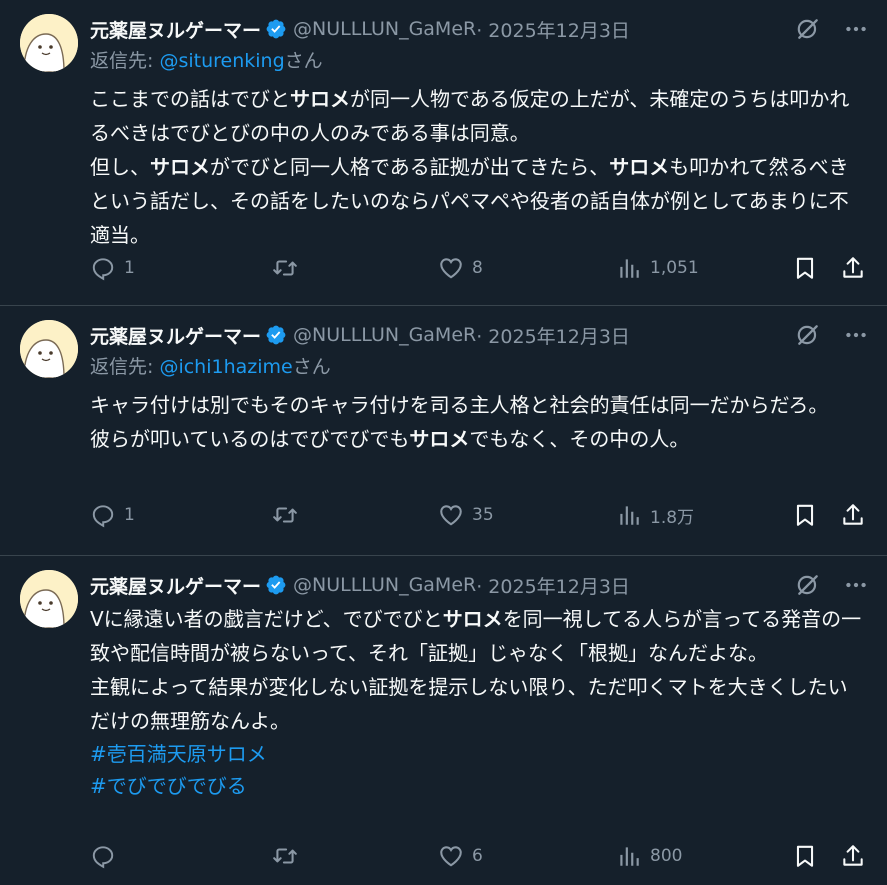  I want to click on reply-button, so click(181, 856).